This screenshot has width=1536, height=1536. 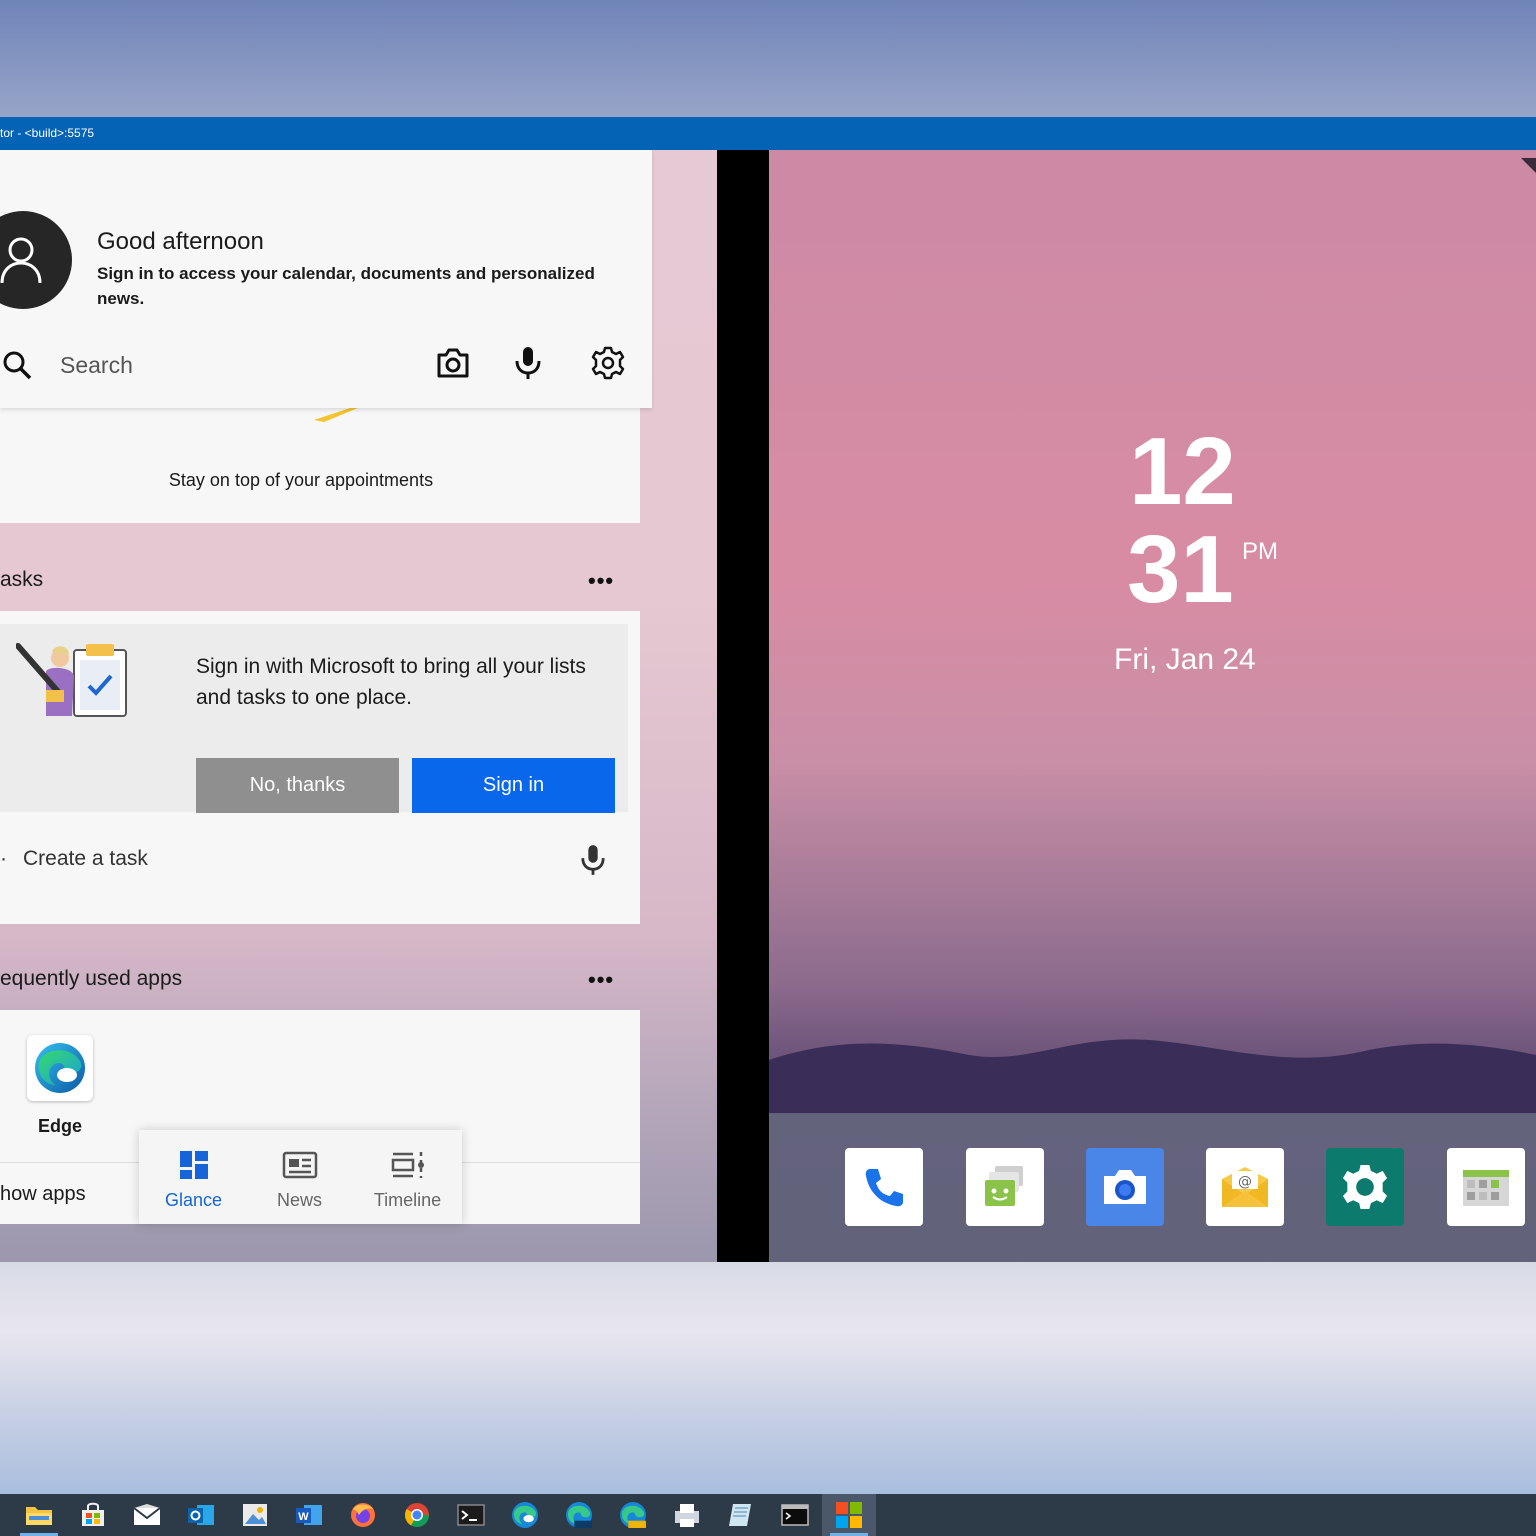 What do you see at coordinates (608, 365) in the screenshot?
I see `gear-icon` at bounding box center [608, 365].